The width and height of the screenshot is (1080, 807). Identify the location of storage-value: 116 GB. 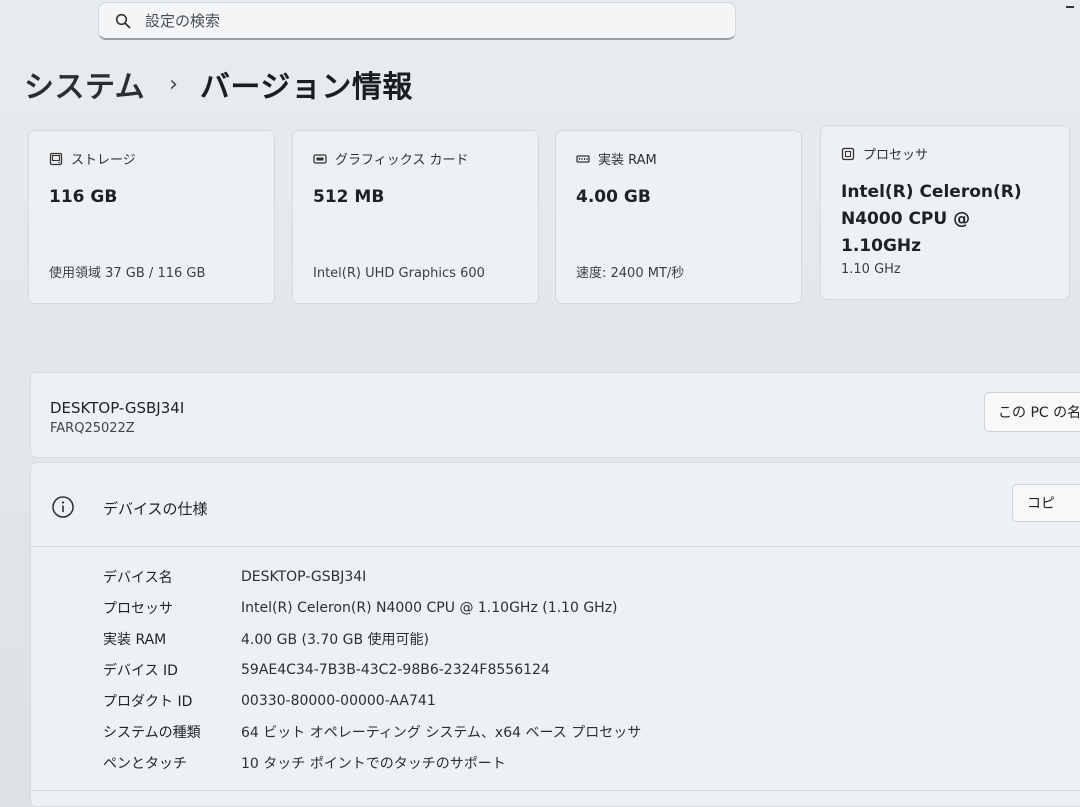
(83, 197).